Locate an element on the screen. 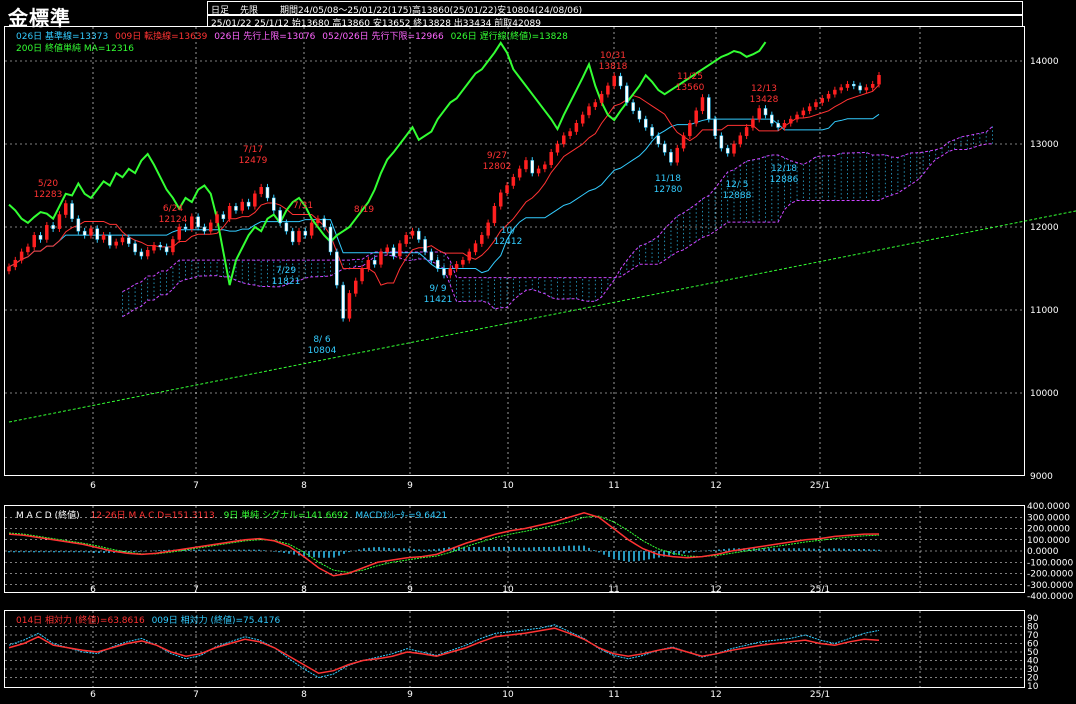 This screenshot has height=704, width=1076. macd-x-tick-label: 12 is located at coordinates (715, 590).